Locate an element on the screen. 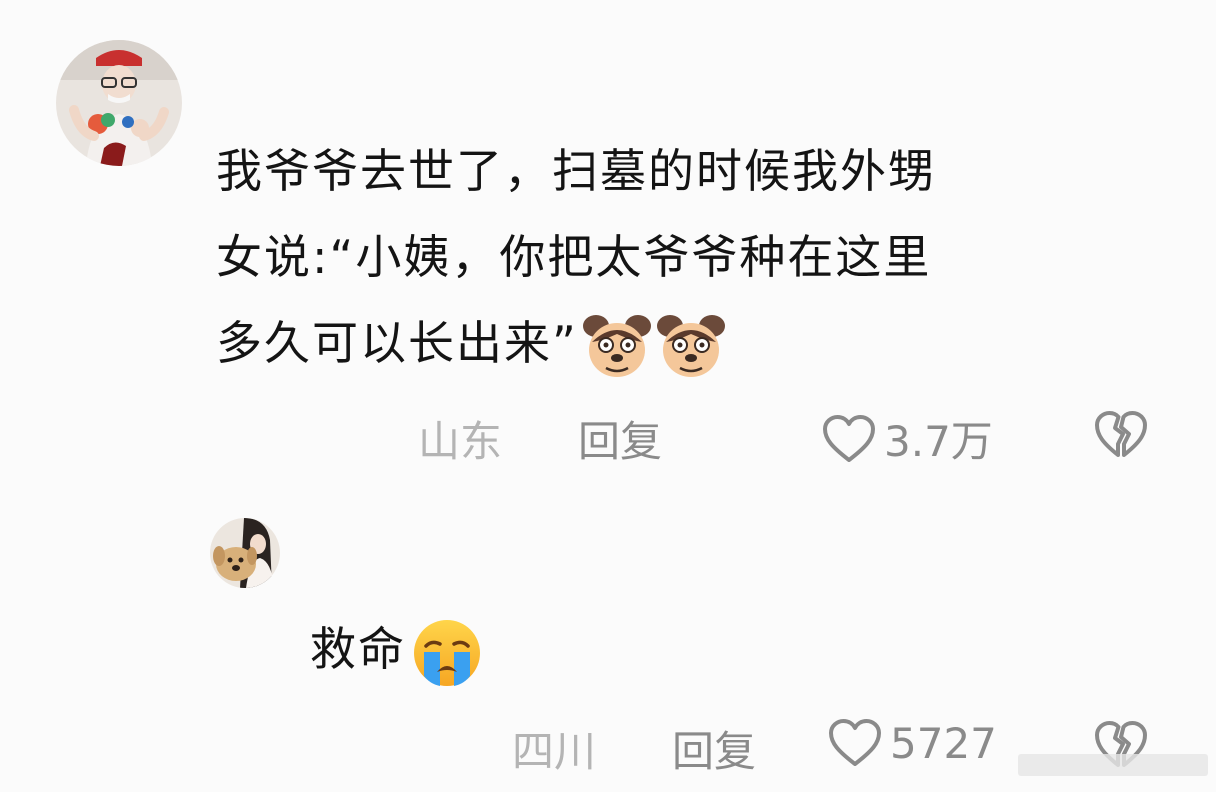  comment-location: 山东 is located at coordinates (460, 441).